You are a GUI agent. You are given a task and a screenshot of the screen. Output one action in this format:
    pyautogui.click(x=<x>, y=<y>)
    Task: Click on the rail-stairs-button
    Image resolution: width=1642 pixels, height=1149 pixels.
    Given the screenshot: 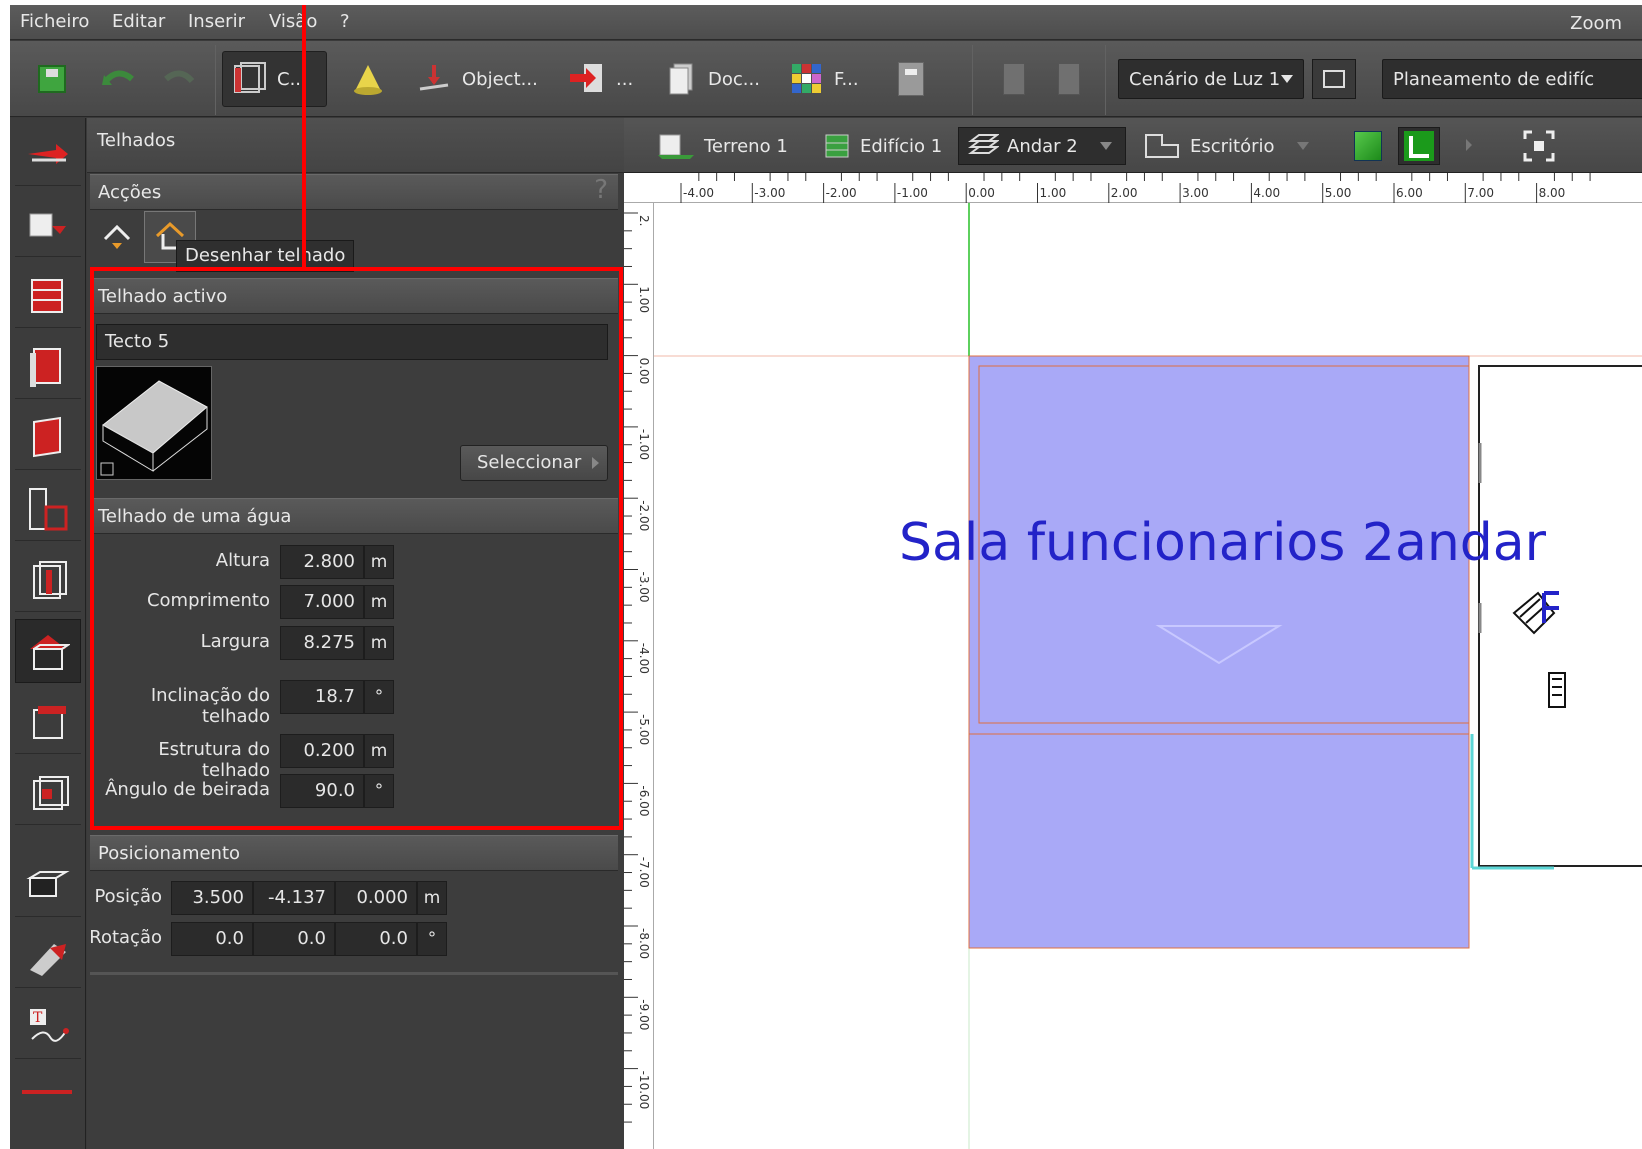 What is the action you would take?
    pyautogui.click(x=48, y=956)
    